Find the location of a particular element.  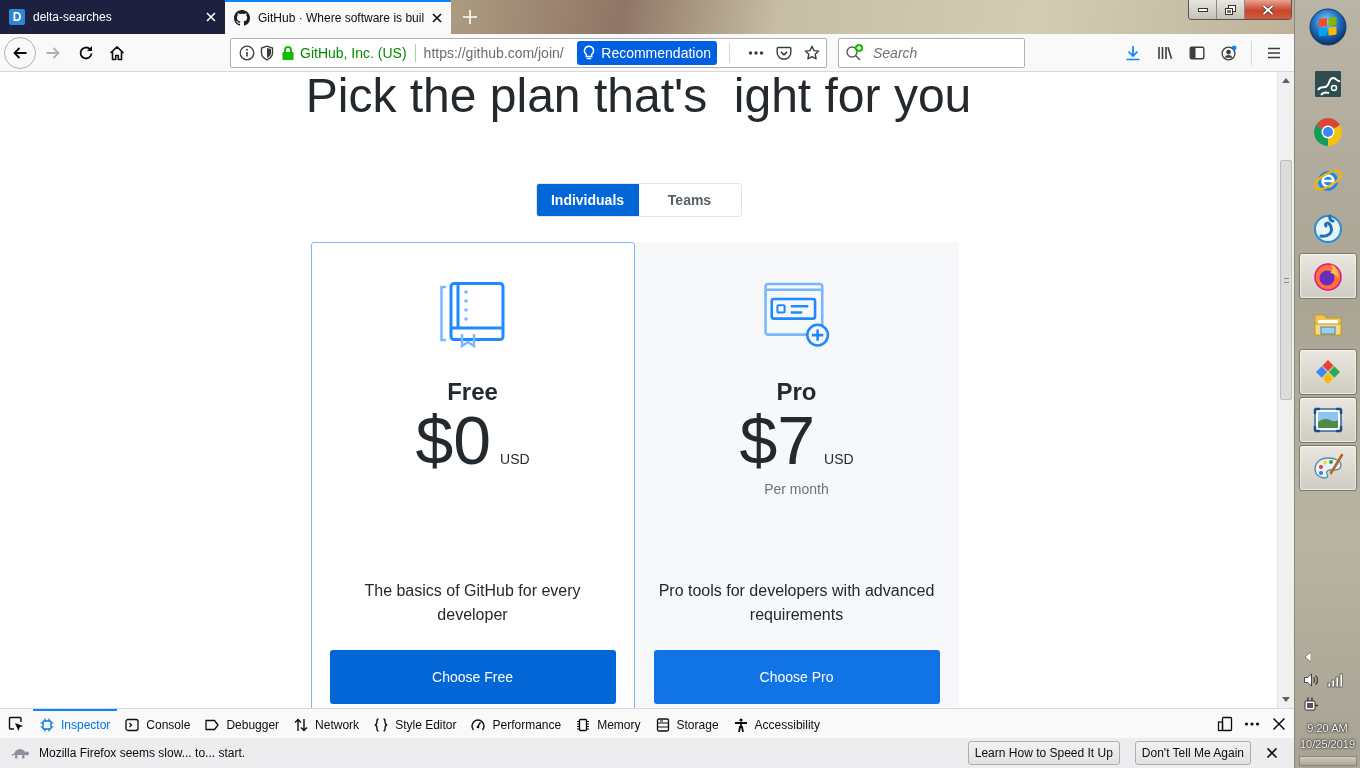

notification-button: Don't Tell Me Again is located at coordinates (1192, 753).